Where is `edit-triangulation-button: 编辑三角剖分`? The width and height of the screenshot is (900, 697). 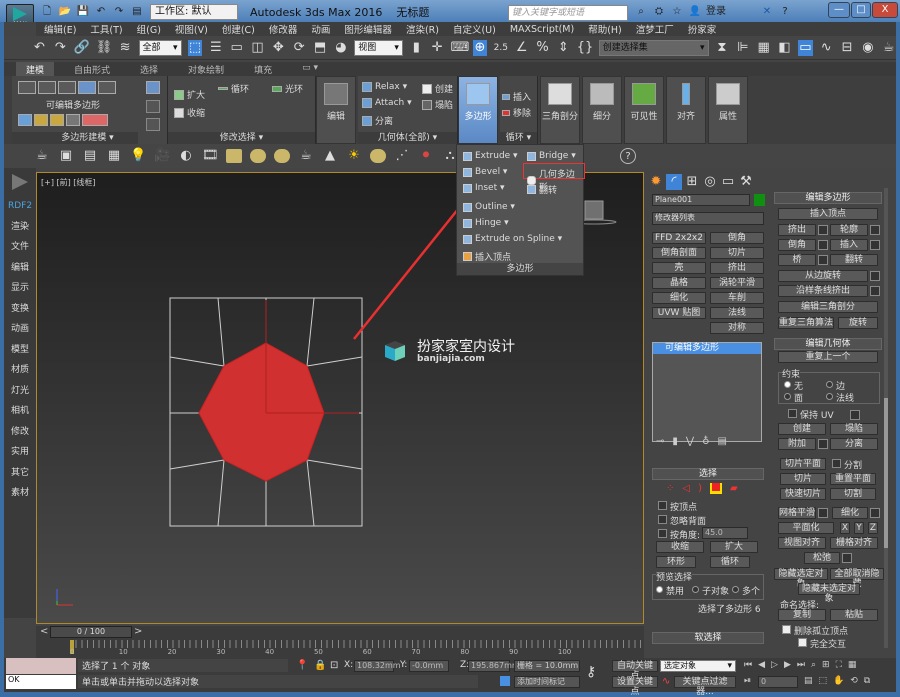 edit-triangulation-button: 编辑三角剖分 is located at coordinates (828, 307).